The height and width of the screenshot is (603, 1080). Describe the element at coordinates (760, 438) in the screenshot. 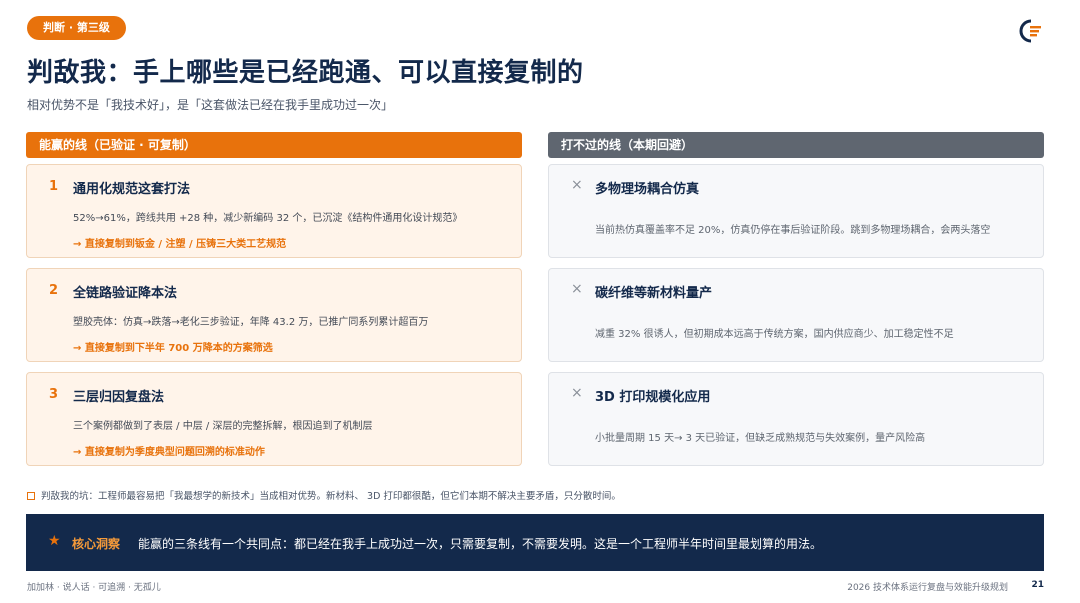

I see `card-description: 小批量周期 15 天→ 3 天已验证，但缺乏成熟规范与失效案例，量产风险高` at that location.